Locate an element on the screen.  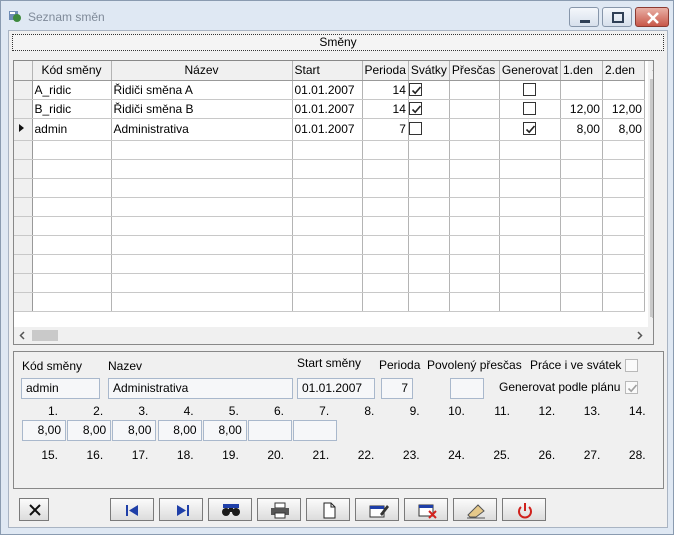
cell-kod: B_ridic is located at coordinates (72, 109).